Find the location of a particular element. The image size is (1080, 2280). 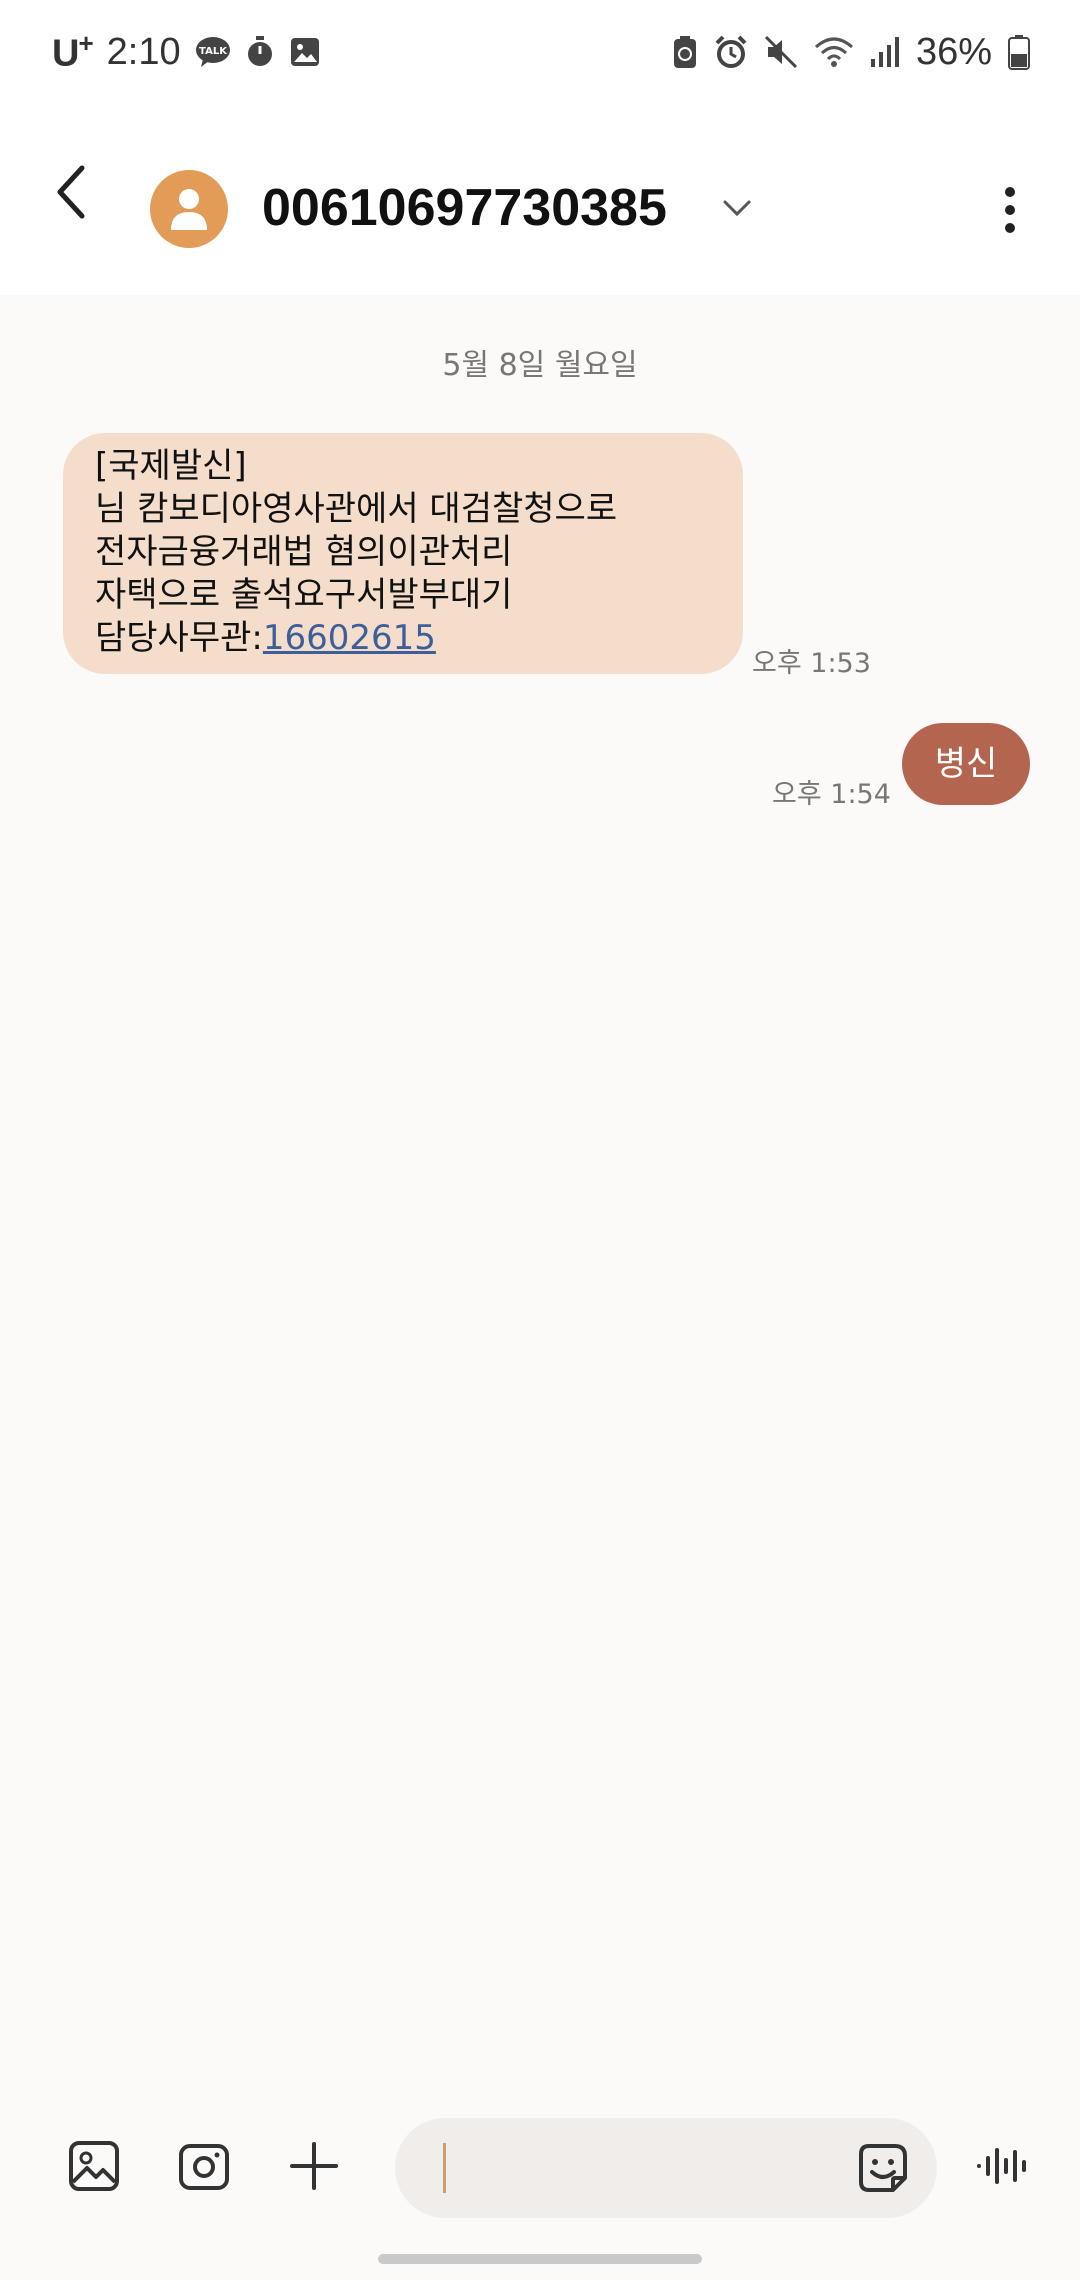

carrier-label: U+ is located at coordinates (73, 51).